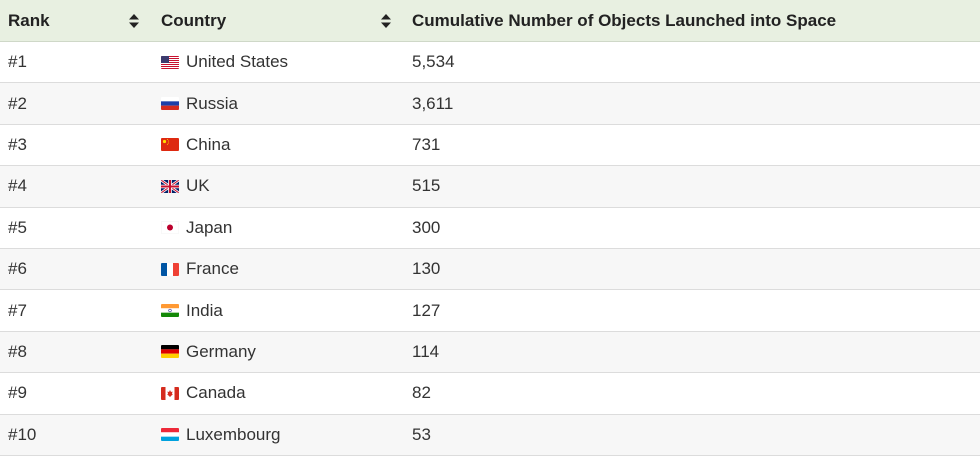 The width and height of the screenshot is (980, 456). What do you see at coordinates (208, 144) in the screenshot?
I see `country-name: China` at bounding box center [208, 144].